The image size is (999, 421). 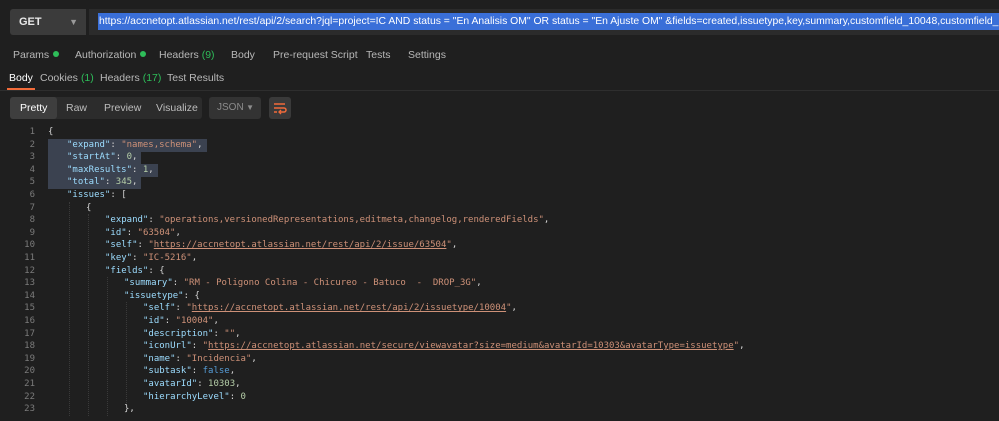 I want to click on code-token: "IC-5216", so click(x=167, y=258).